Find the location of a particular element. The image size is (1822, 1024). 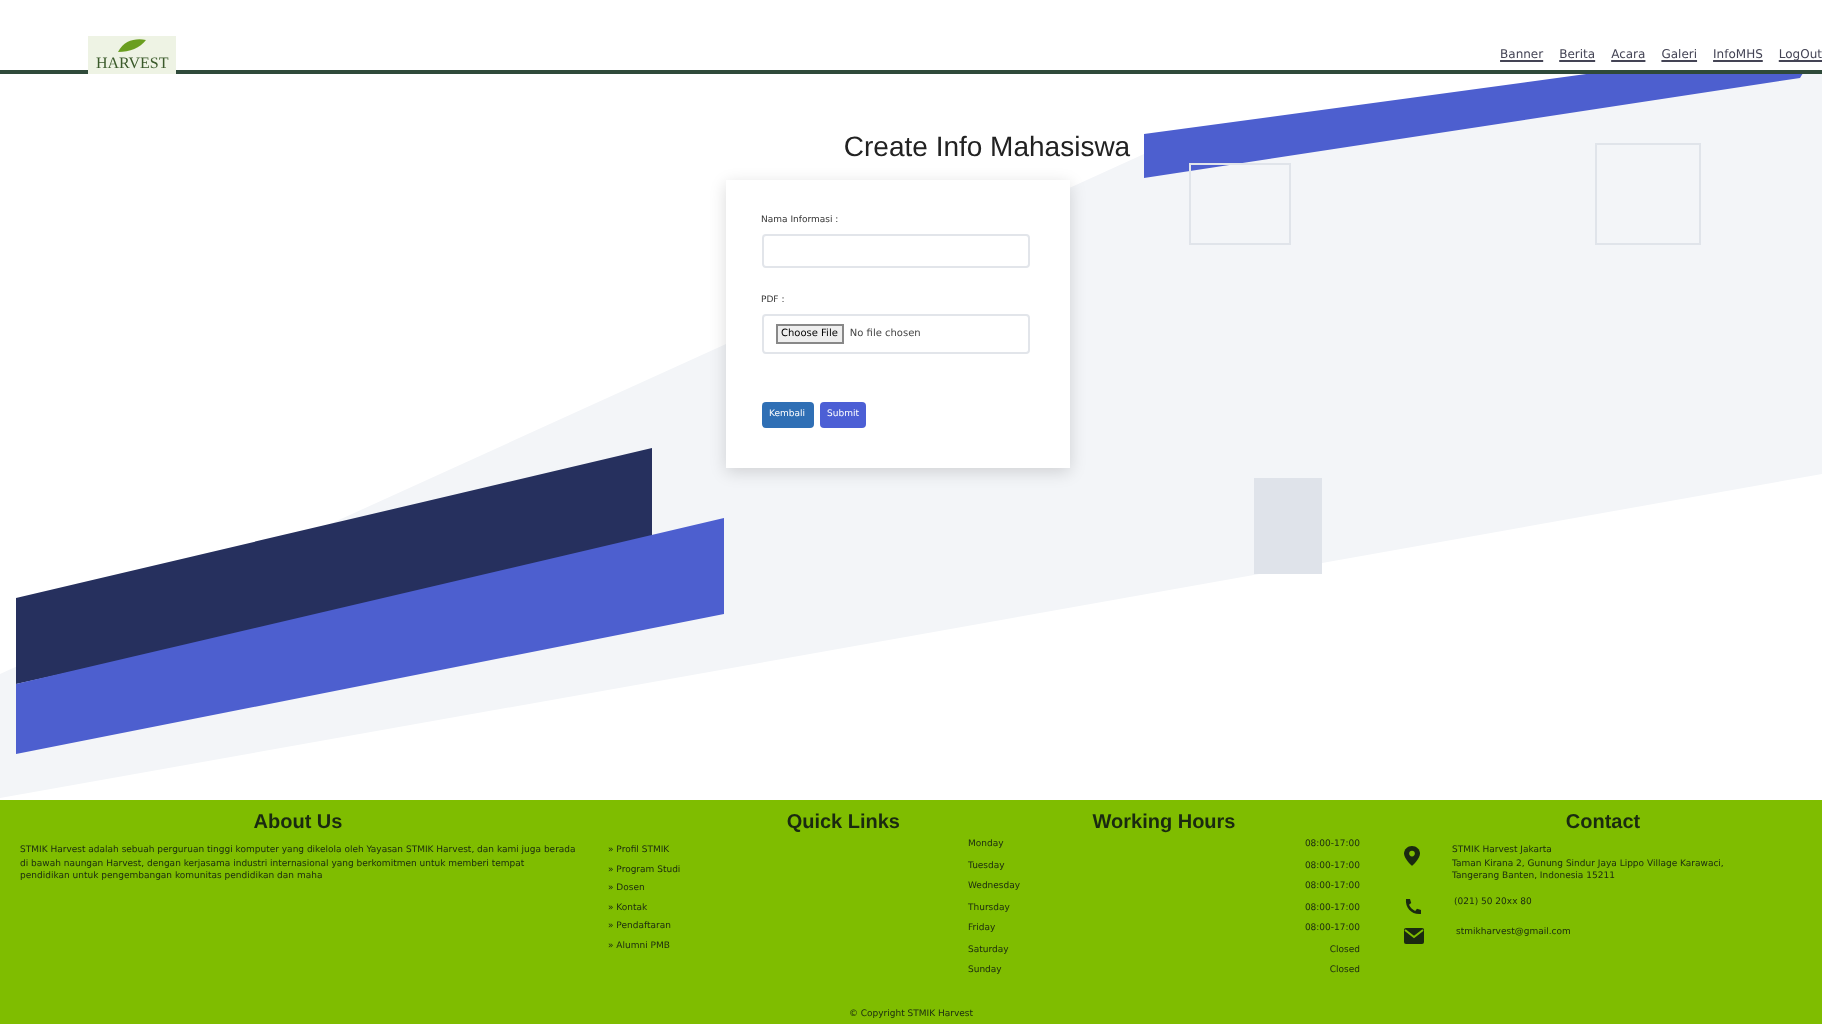

form-title: Create Info Mahasiswa is located at coordinates (987, 146).